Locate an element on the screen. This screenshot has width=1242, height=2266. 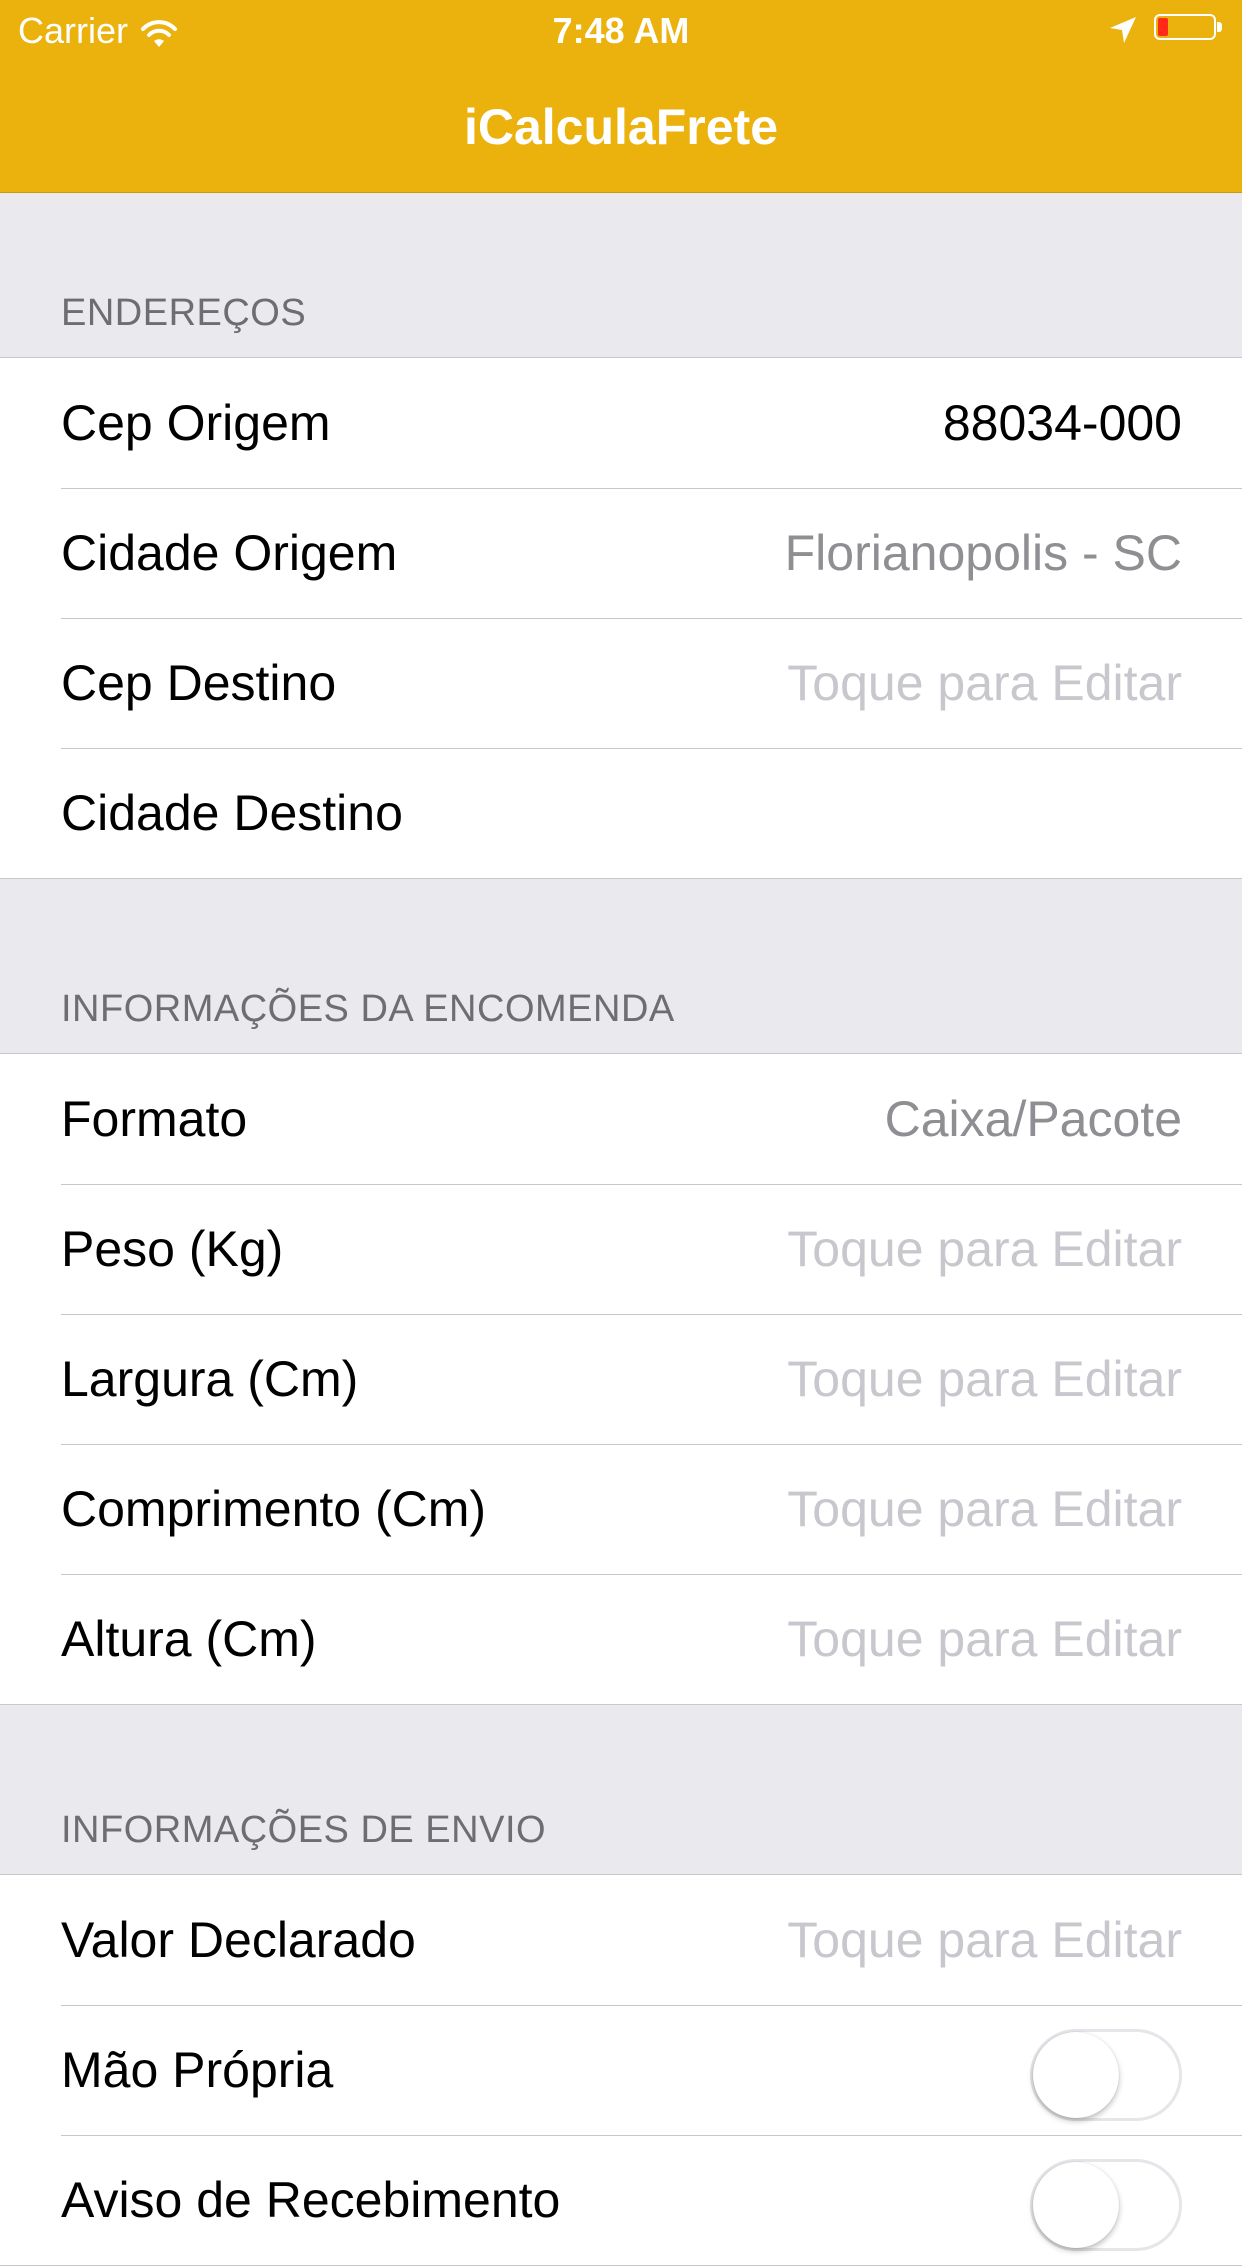
aviso-recebimento-switch is located at coordinates (1106, 2205).